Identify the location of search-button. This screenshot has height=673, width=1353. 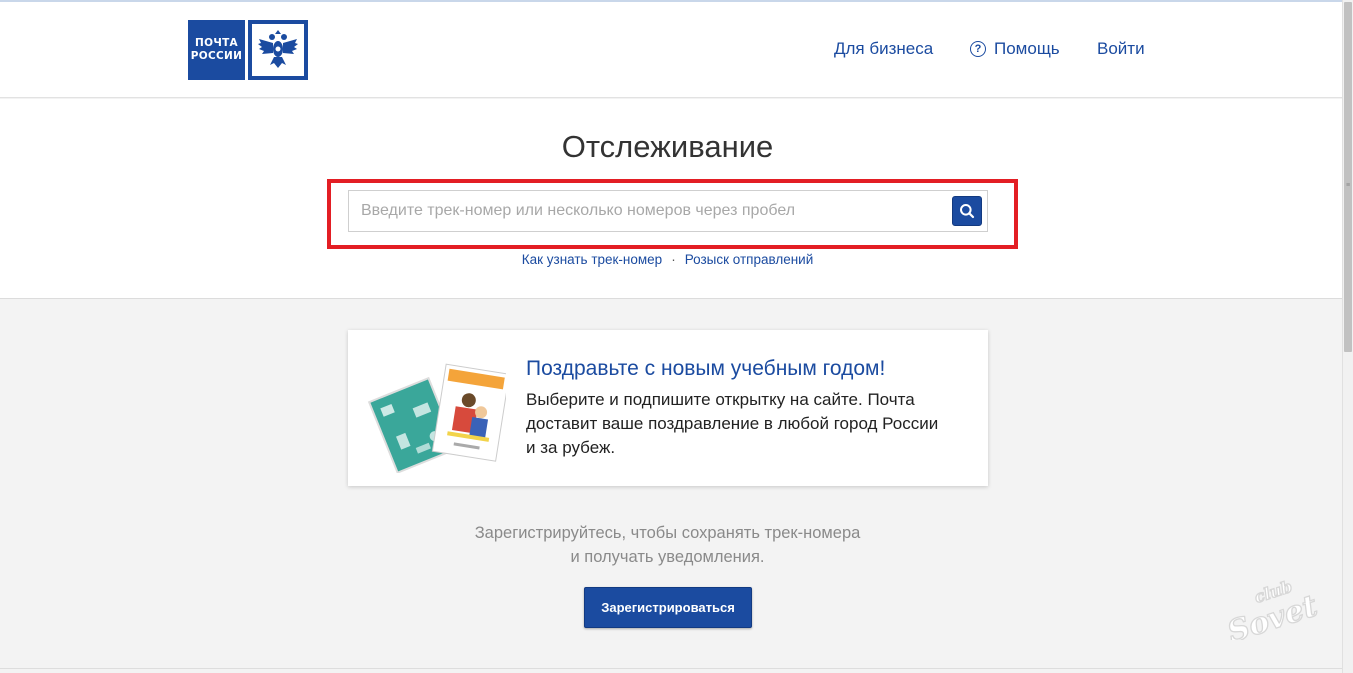
(967, 211).